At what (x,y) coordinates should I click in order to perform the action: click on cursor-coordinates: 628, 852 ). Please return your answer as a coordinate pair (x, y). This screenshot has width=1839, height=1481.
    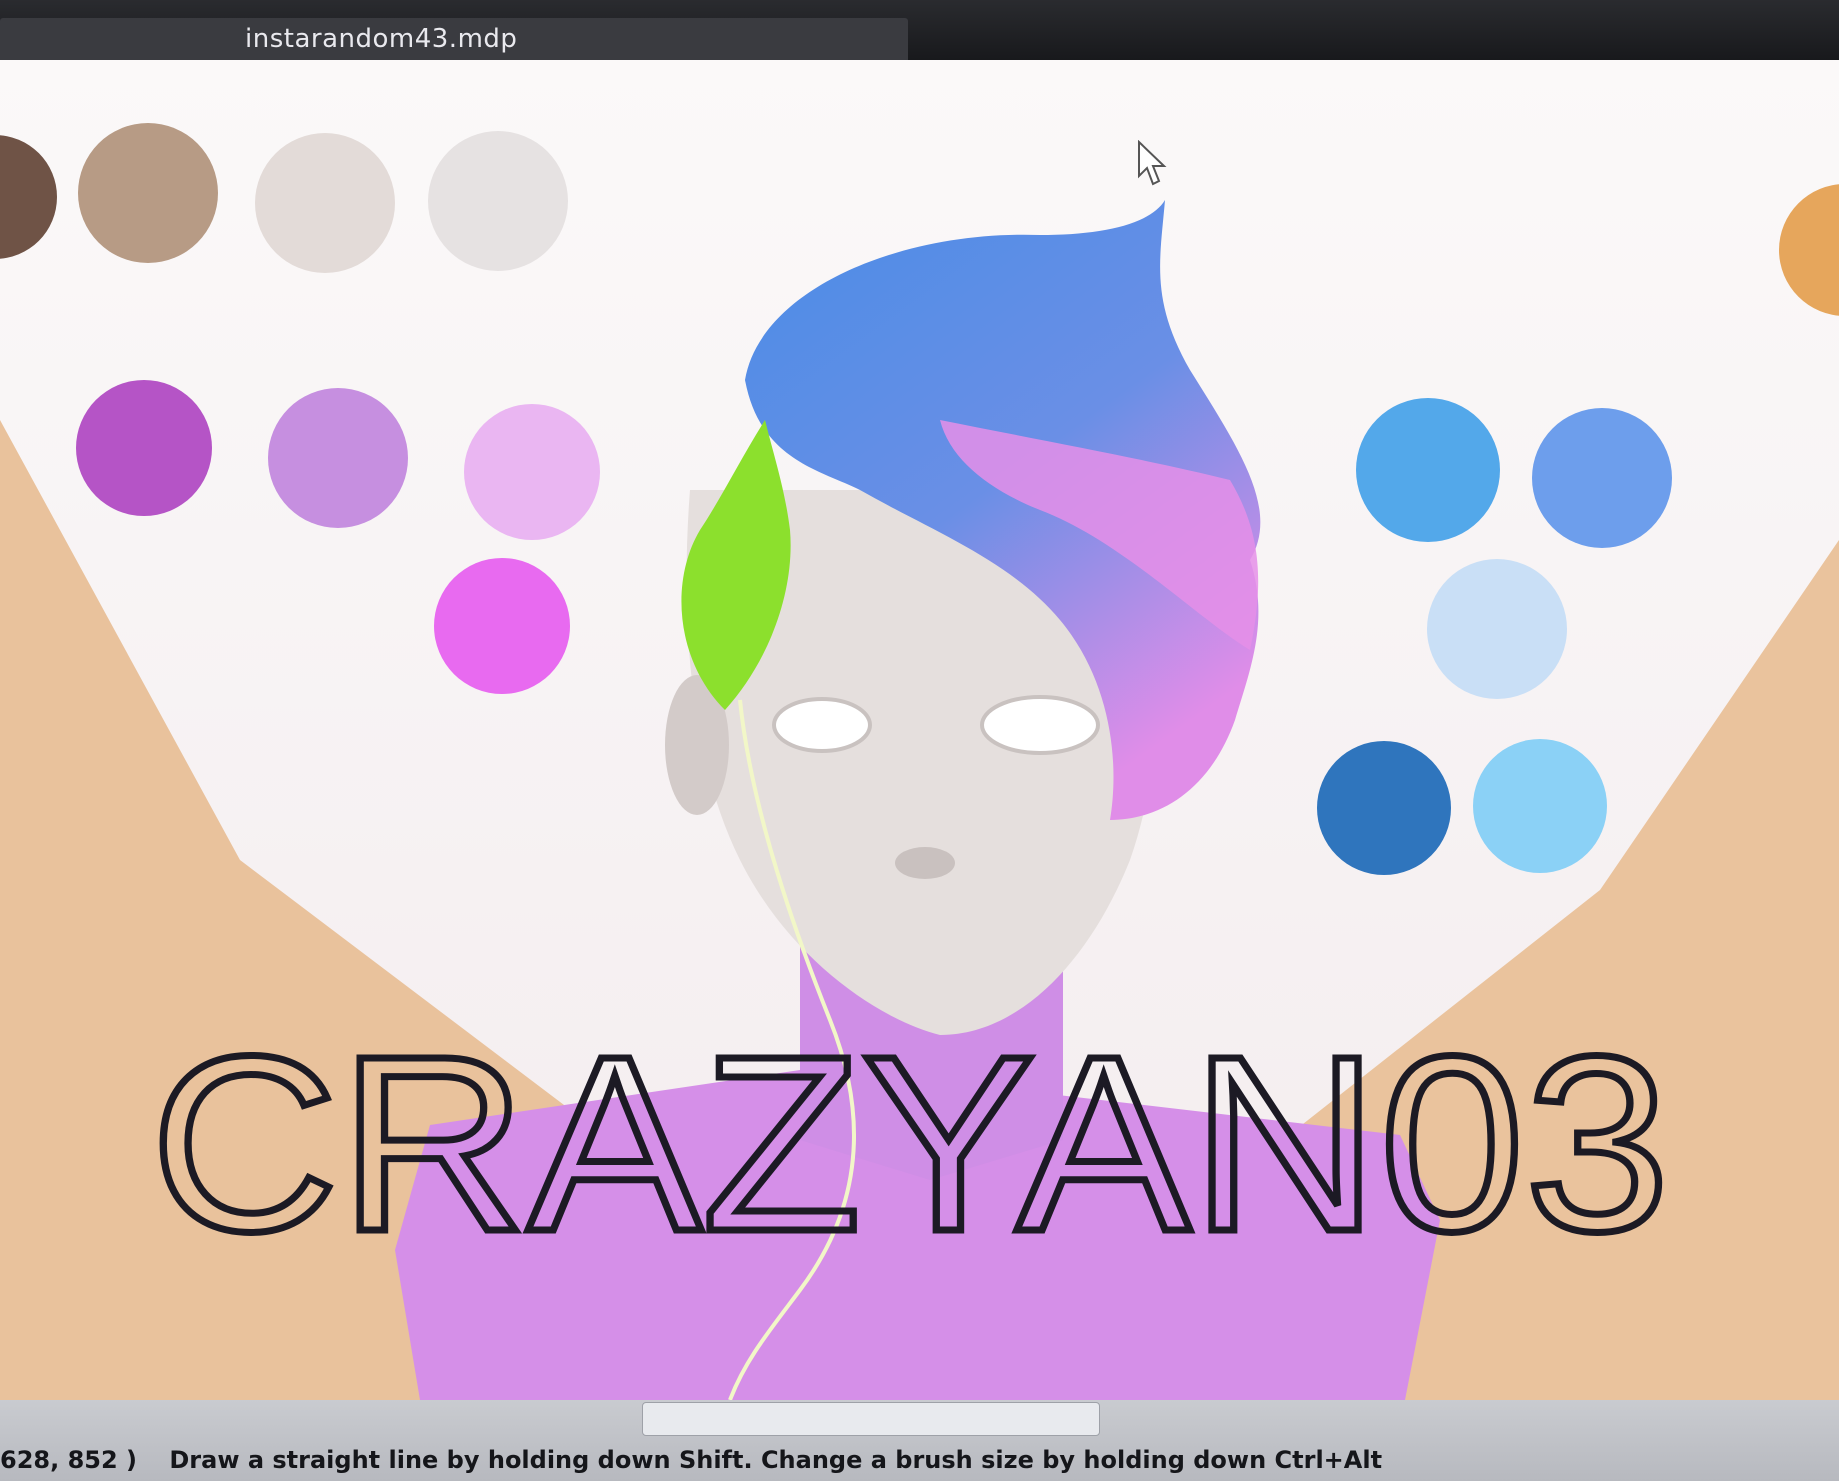
    Looking at the image, I should click on (68, 1460).